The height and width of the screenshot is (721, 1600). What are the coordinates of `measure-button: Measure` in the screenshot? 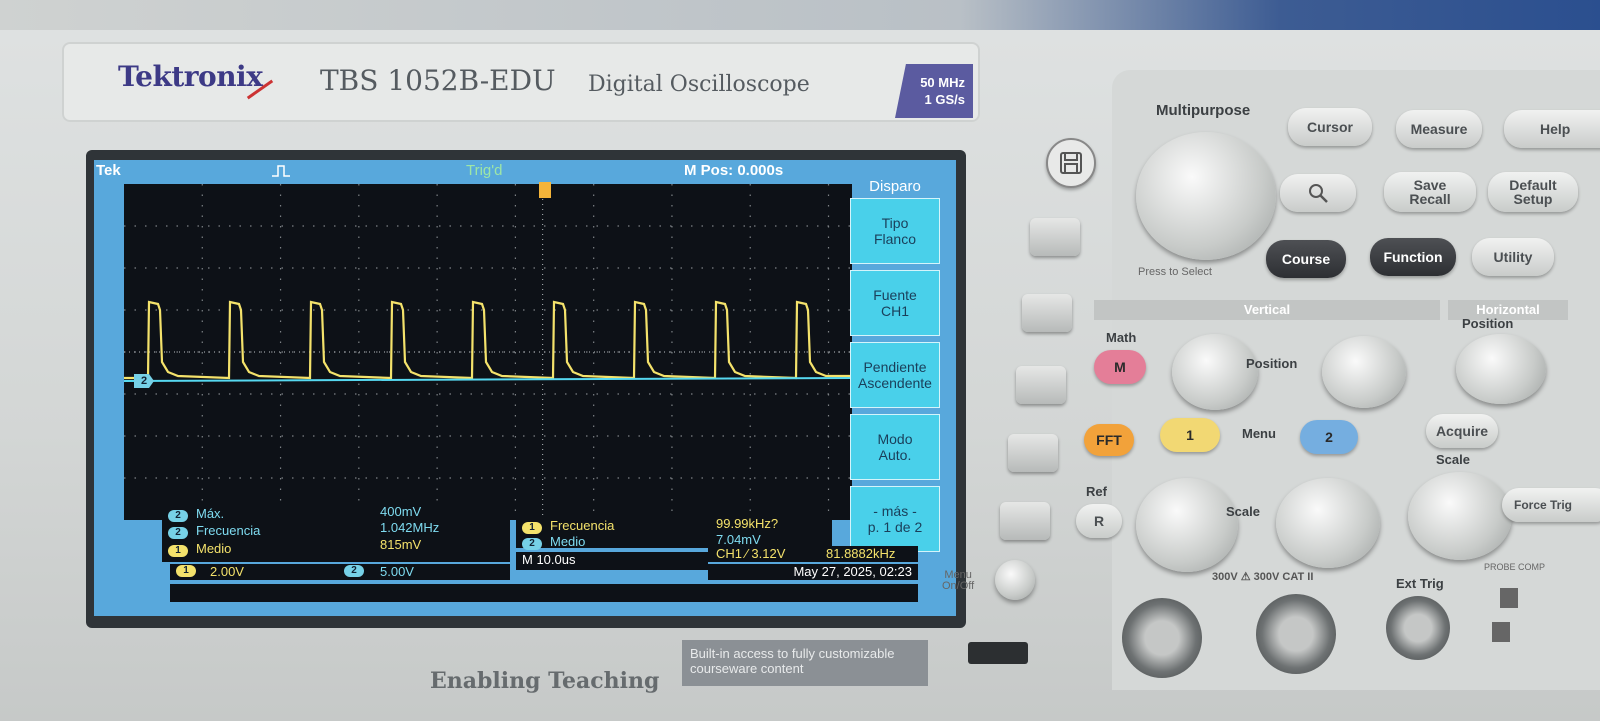 It's located at (1439, 129).